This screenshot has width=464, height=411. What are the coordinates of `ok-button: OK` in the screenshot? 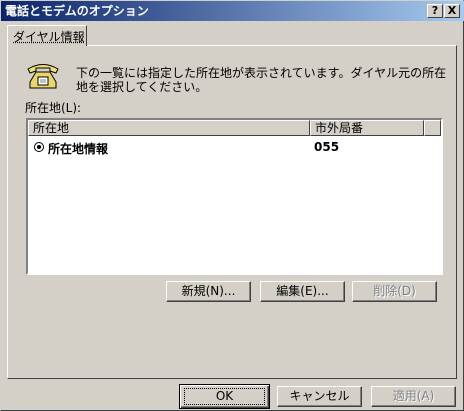 It's located at (224, 396).